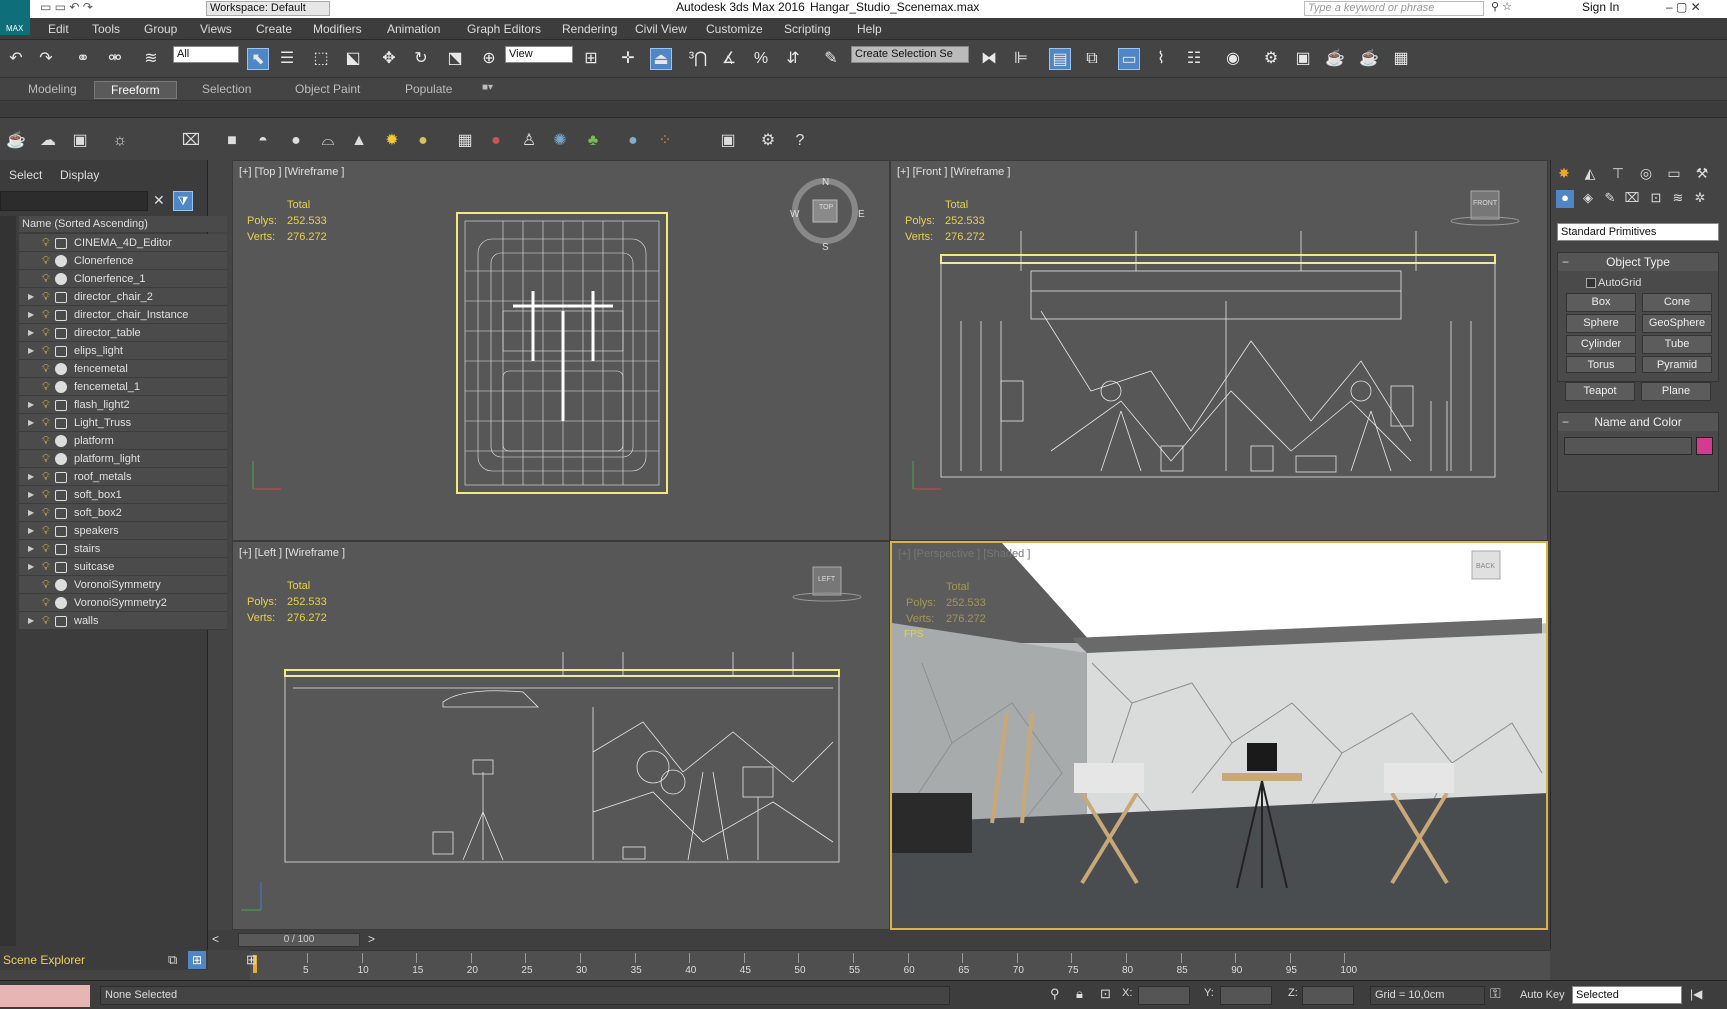 Image resolution: width=1727 pixels, height=1009 pixels. I want to click on teapot-icon: ☕, so click(16, 141).